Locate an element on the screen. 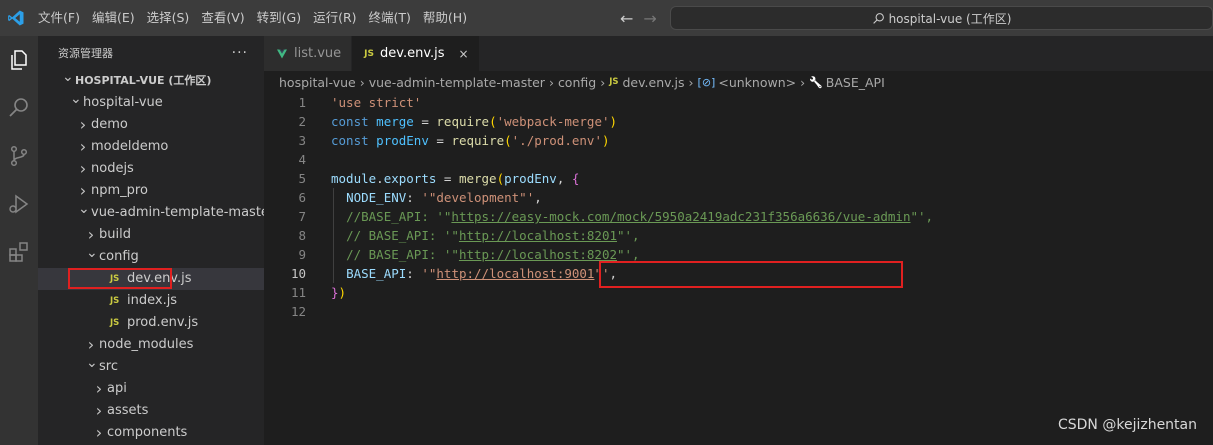  folder-item: › nodejs is located at coordinates (151, 169).